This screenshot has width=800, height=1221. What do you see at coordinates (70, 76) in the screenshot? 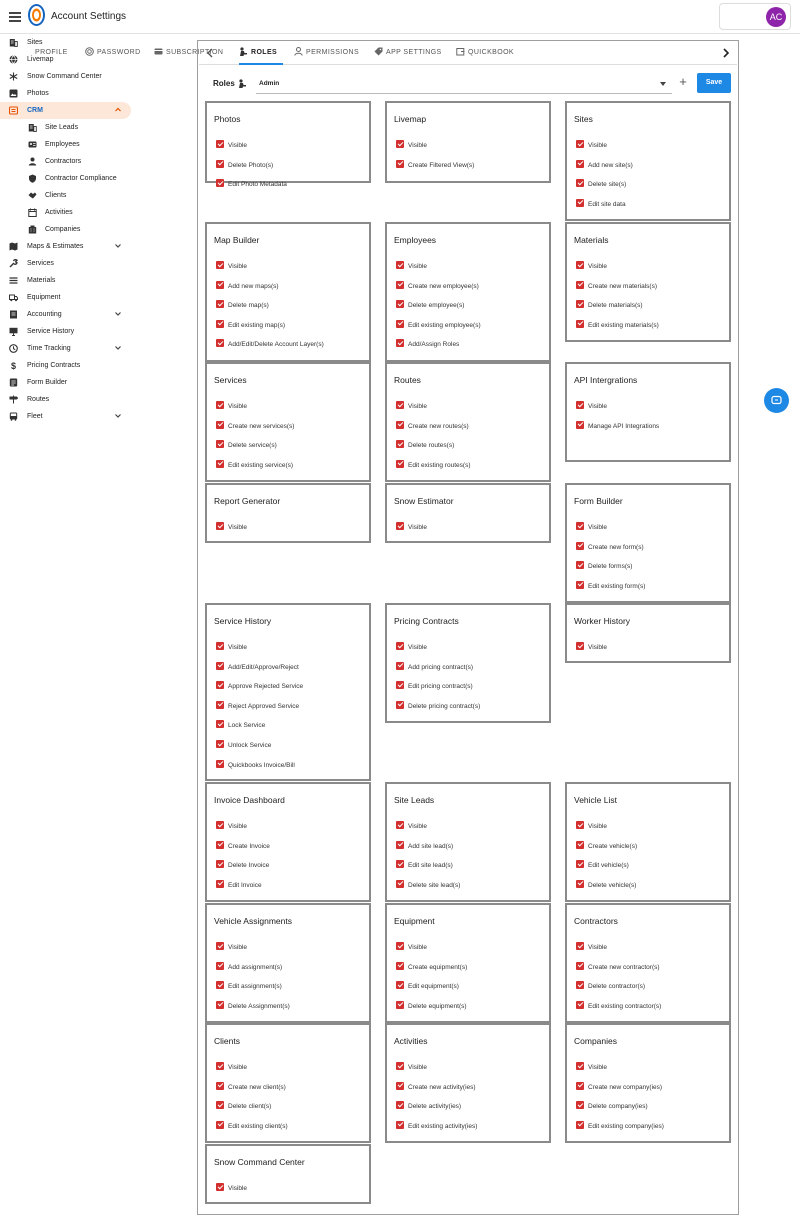
I see `sidebar-item-snow-command-center: Snow Command Center` at bounding box center [70, 76].